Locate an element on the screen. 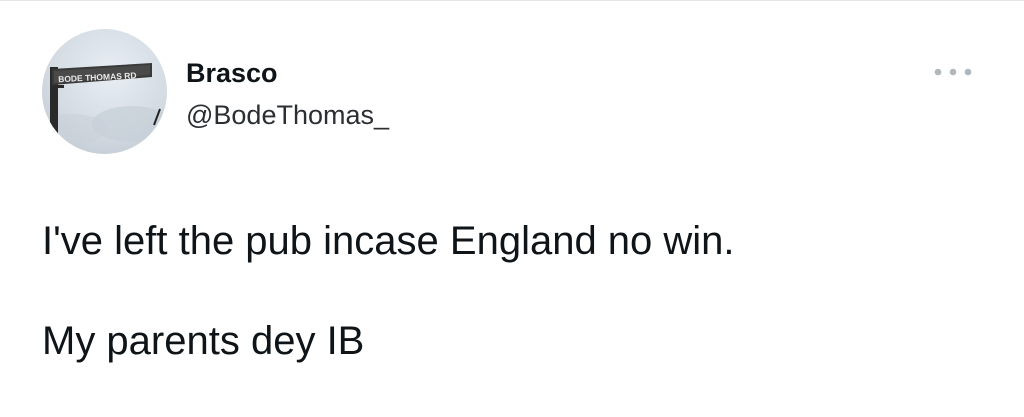  tweet-text-line-1: I've left the pub incase England no win. is located at coordinates (388, 241).